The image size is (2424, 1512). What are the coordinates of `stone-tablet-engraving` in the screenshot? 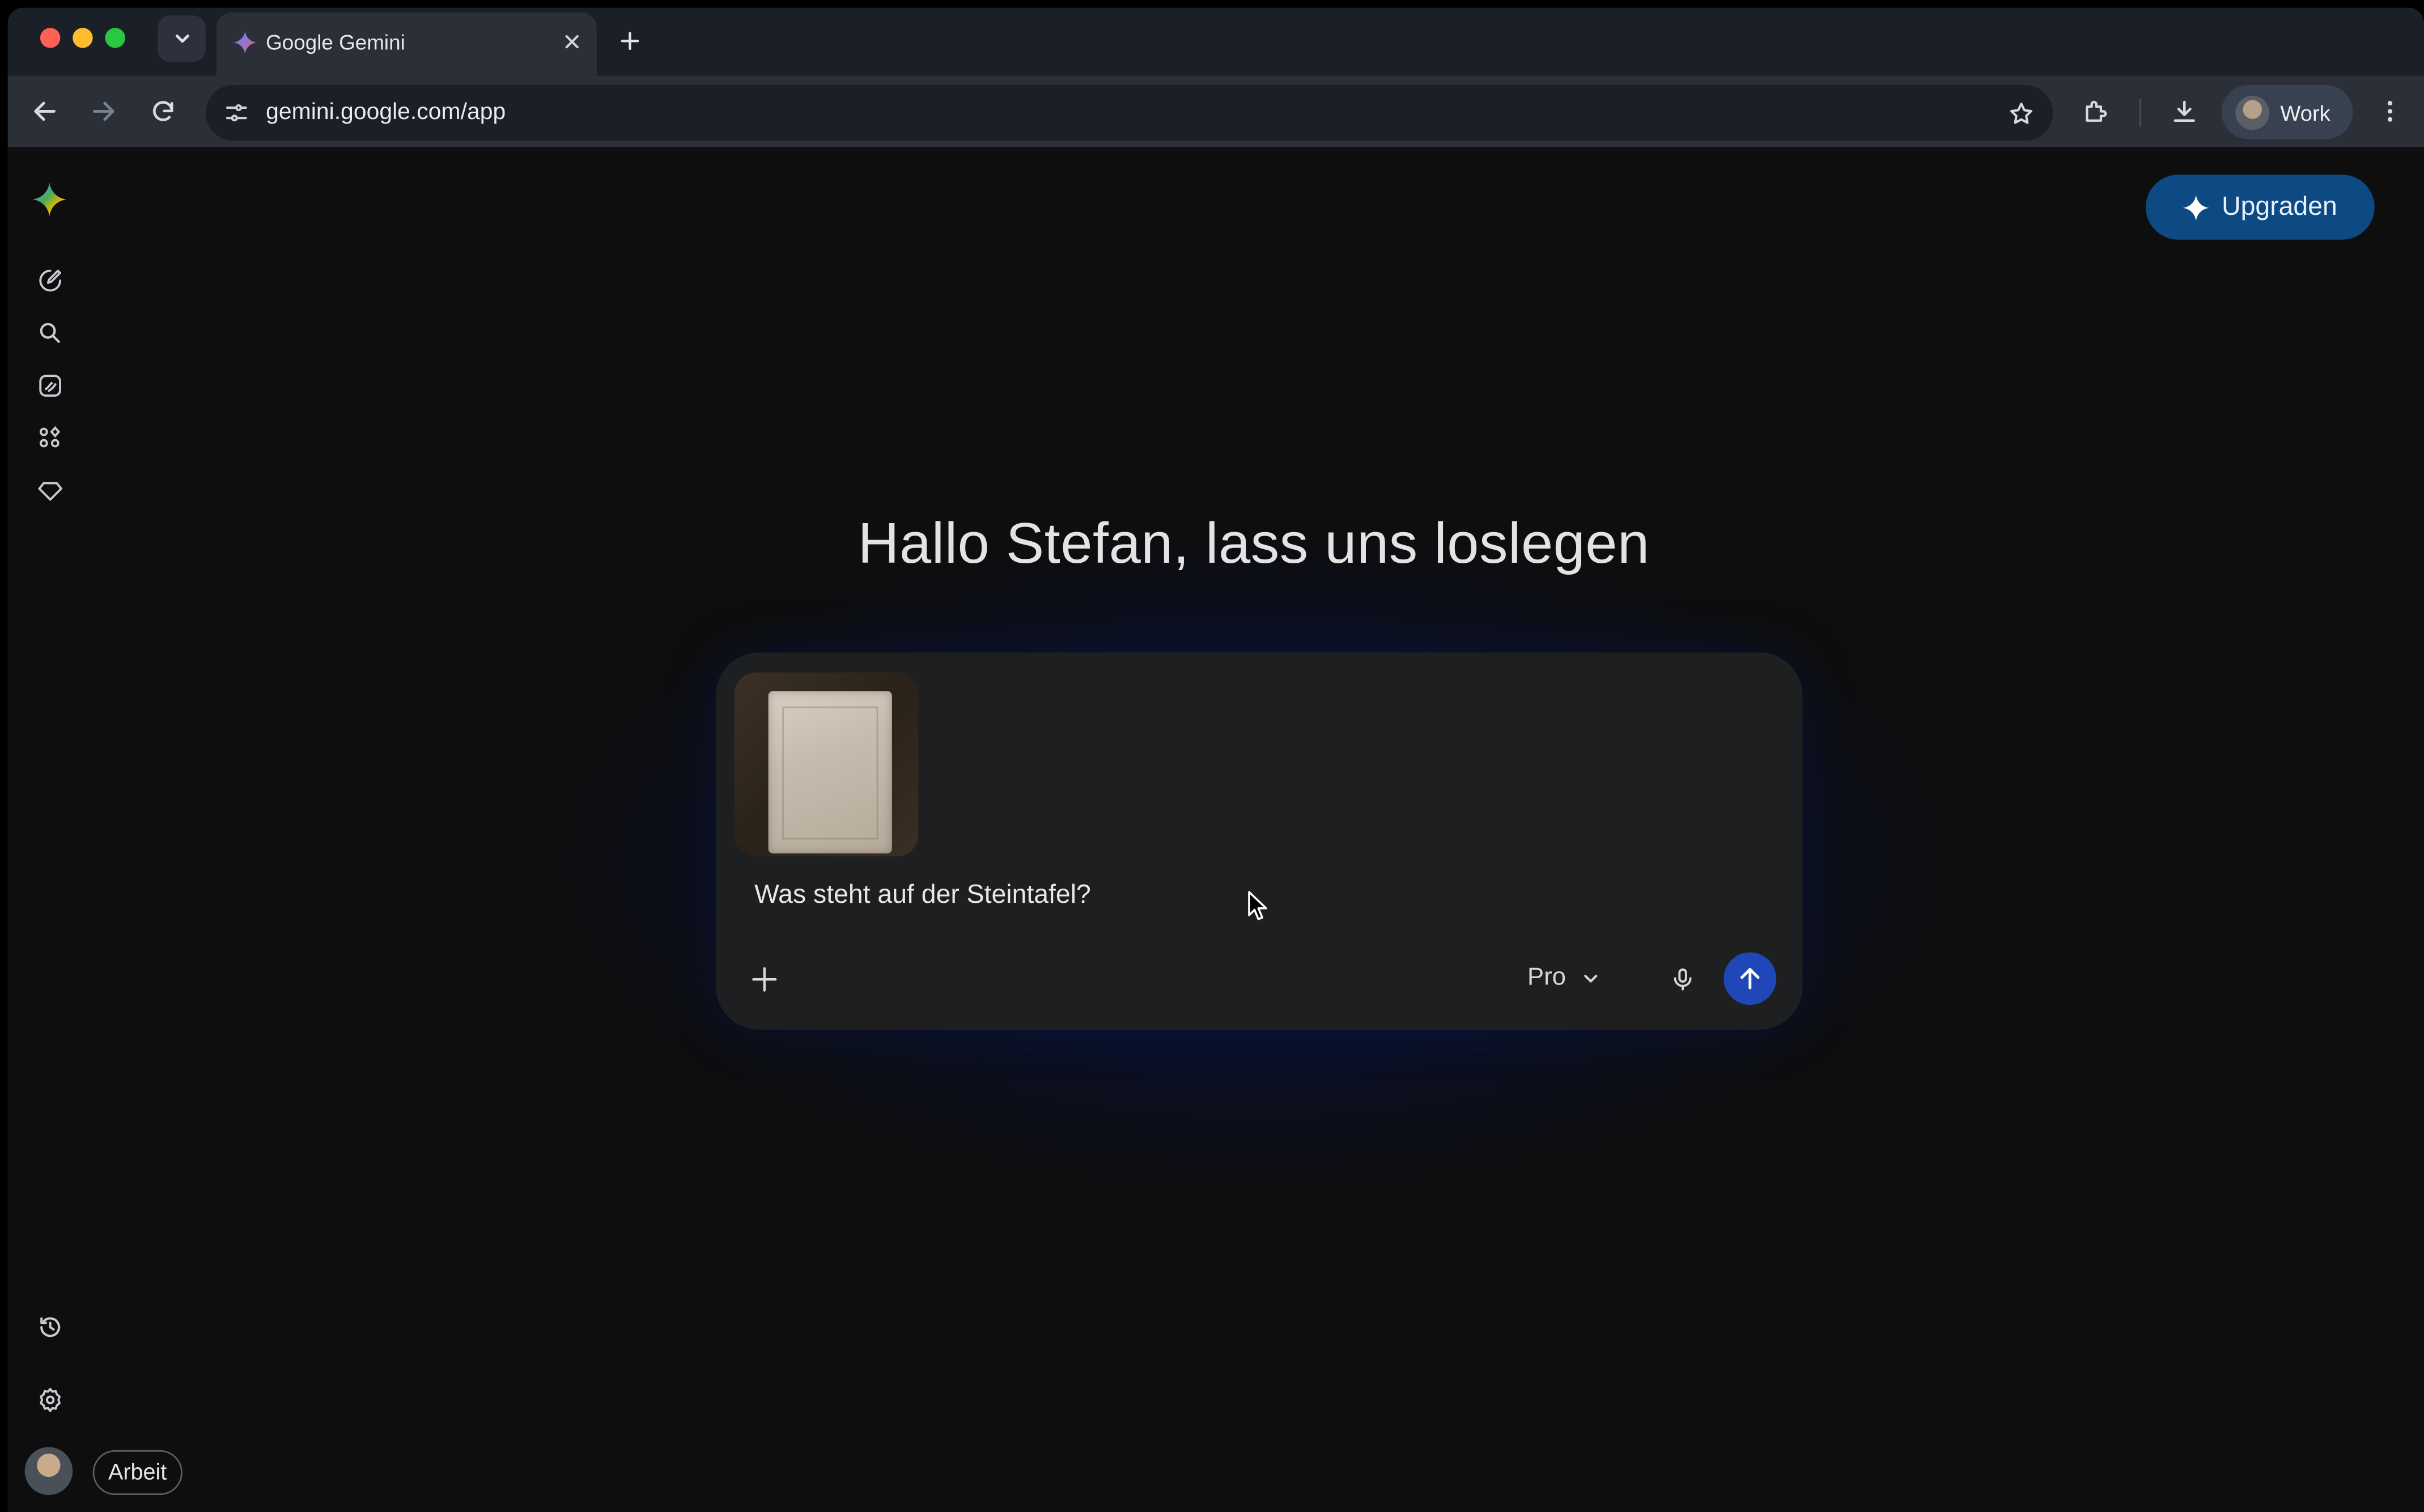 It's located at (830, 773).